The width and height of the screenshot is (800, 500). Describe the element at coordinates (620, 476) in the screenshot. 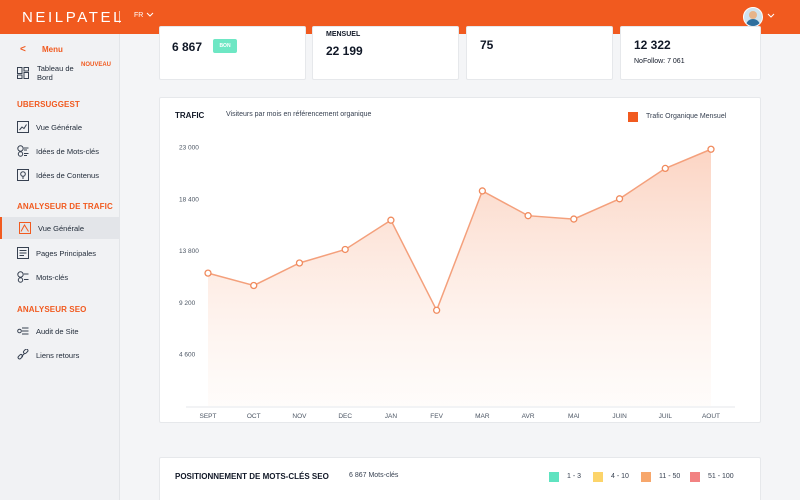

I see `legend-label-rank-4-10: 4 - 10` at that location.